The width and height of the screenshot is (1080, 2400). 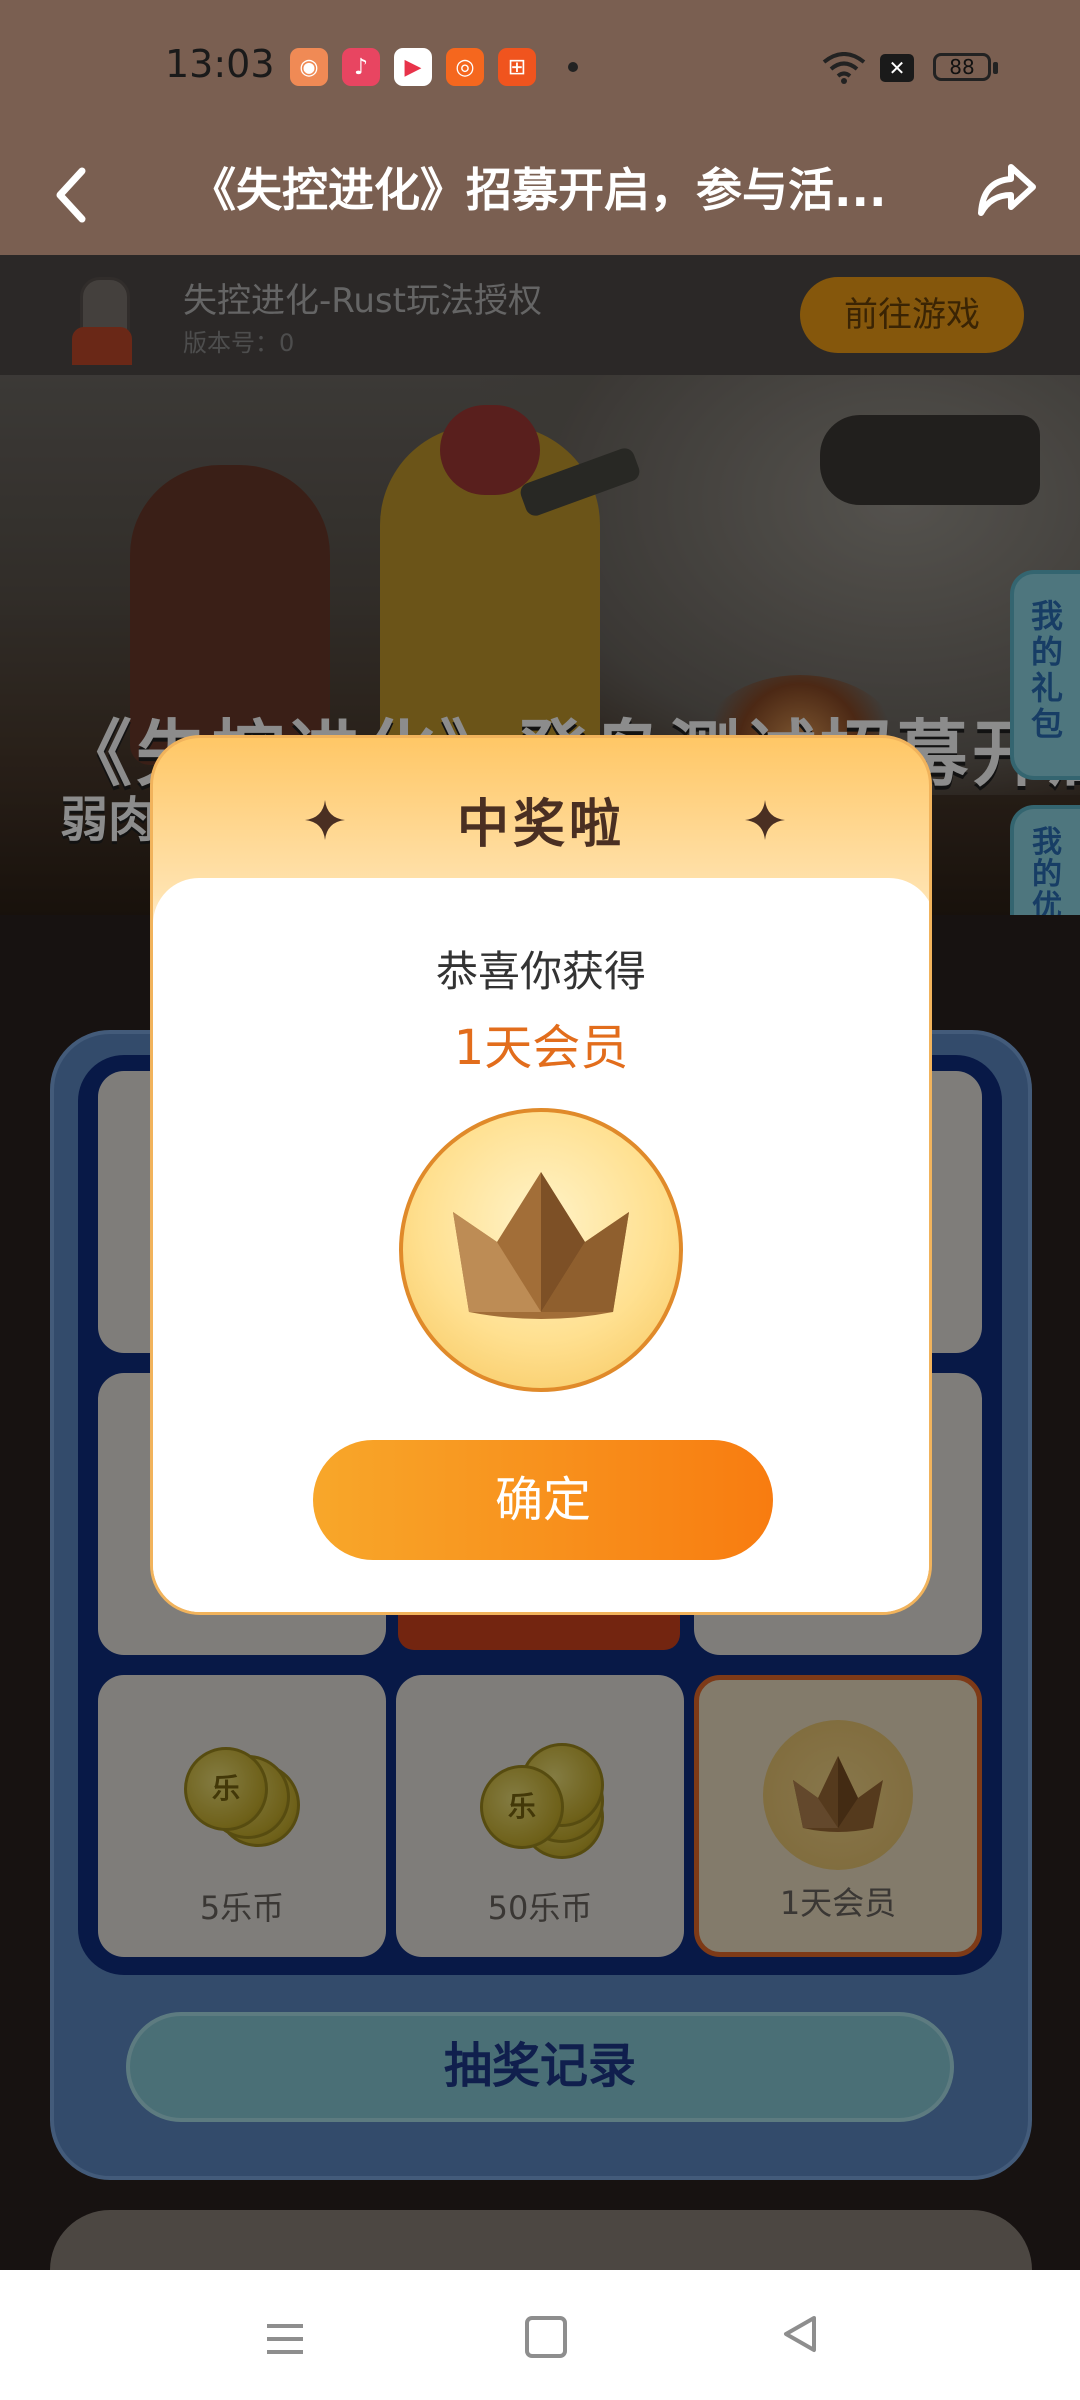 What do you see at coordinates (465, 67) in the screenshot?
I see `weibo-app-icon: ◎` at bounding box center [465, 67].